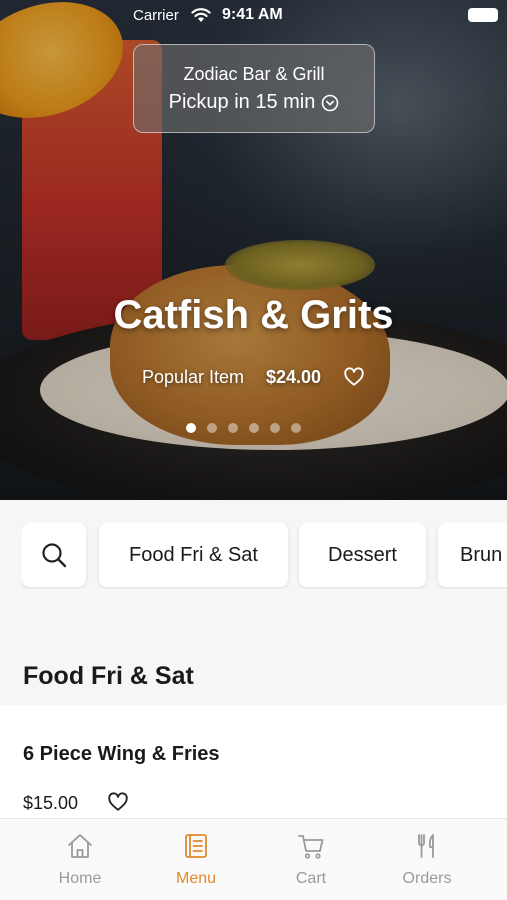  Describe the element at coordinates (196, 878) in the screenshot. I see `tab-menu-label: Menu` at that location.